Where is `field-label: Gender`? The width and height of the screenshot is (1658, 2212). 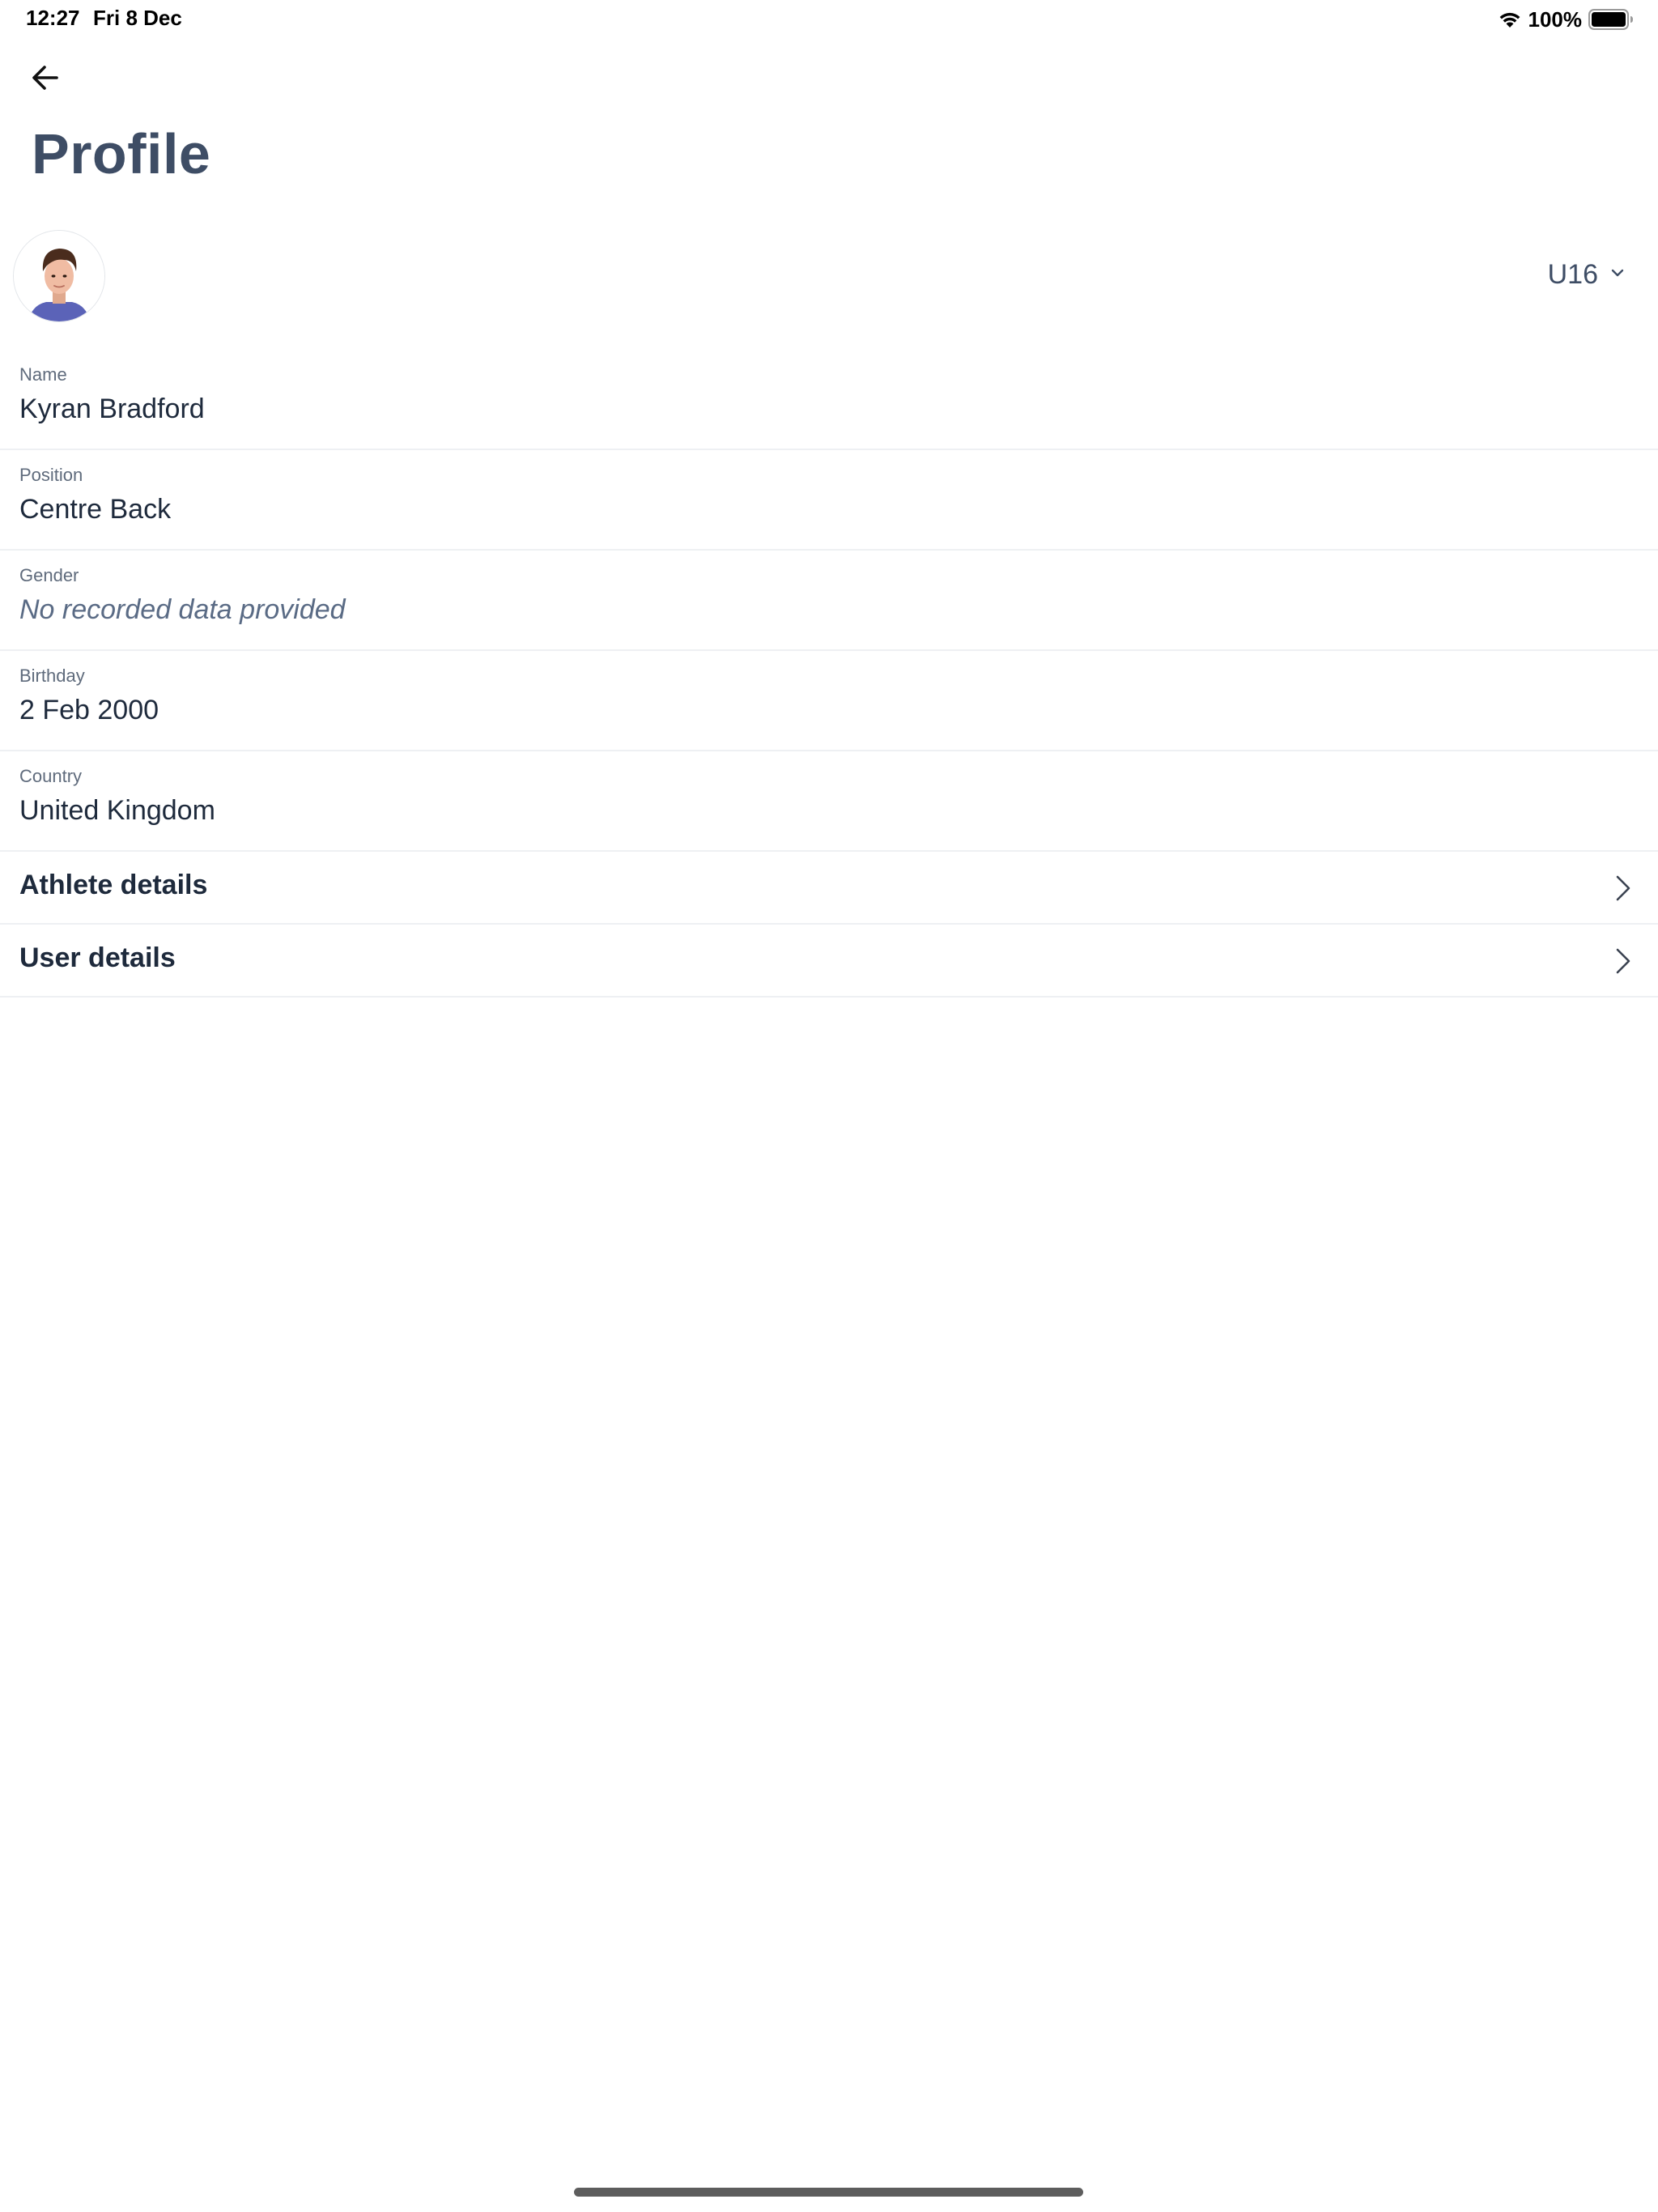
field-label: Gender is located at coordinates (49, 575).